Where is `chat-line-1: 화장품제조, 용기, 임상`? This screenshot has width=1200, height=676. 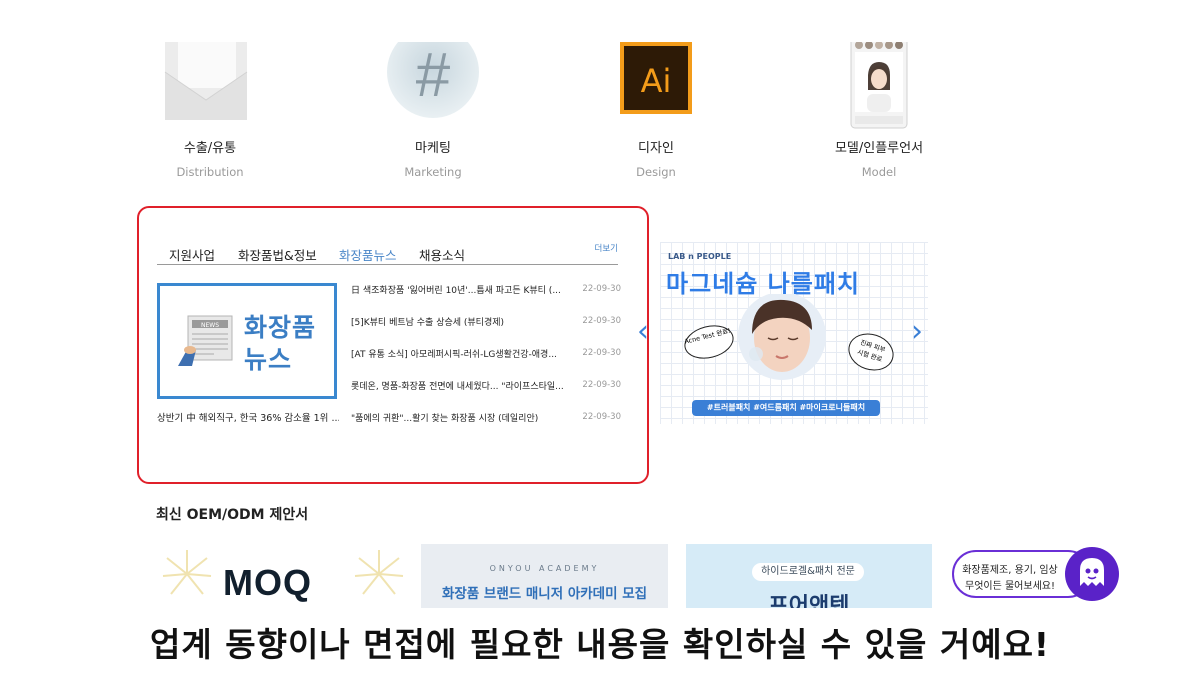
chat-line-1: 화장품제조, 용기, 임상 is located at coordinates (1010, 570).